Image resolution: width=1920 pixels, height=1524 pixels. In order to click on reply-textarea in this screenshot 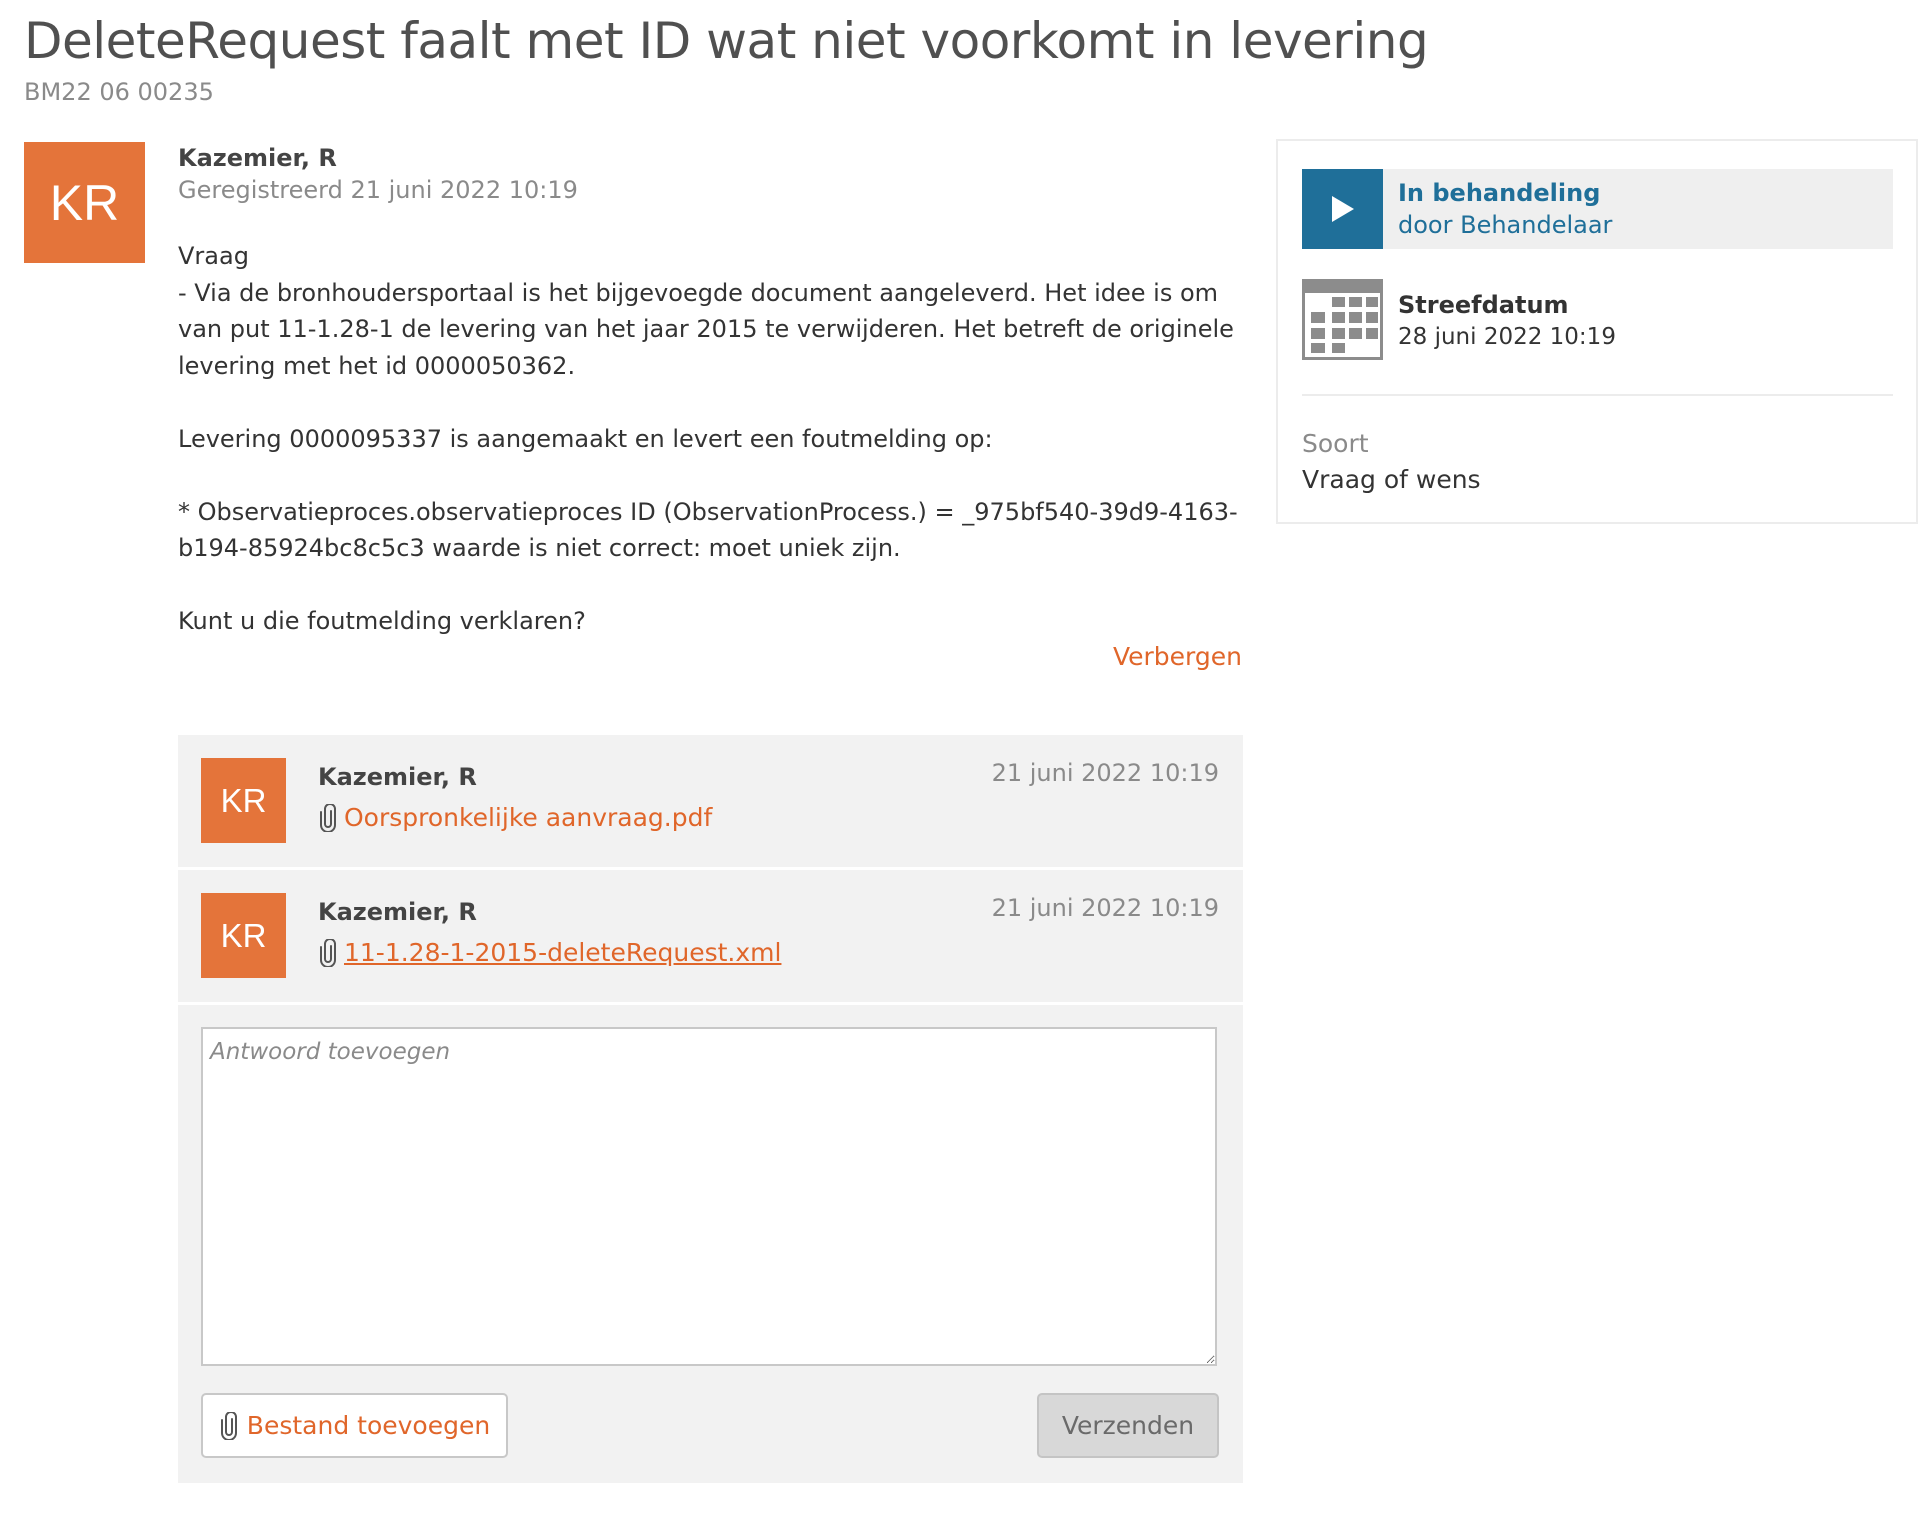, I will do `click(709, 1196)`.